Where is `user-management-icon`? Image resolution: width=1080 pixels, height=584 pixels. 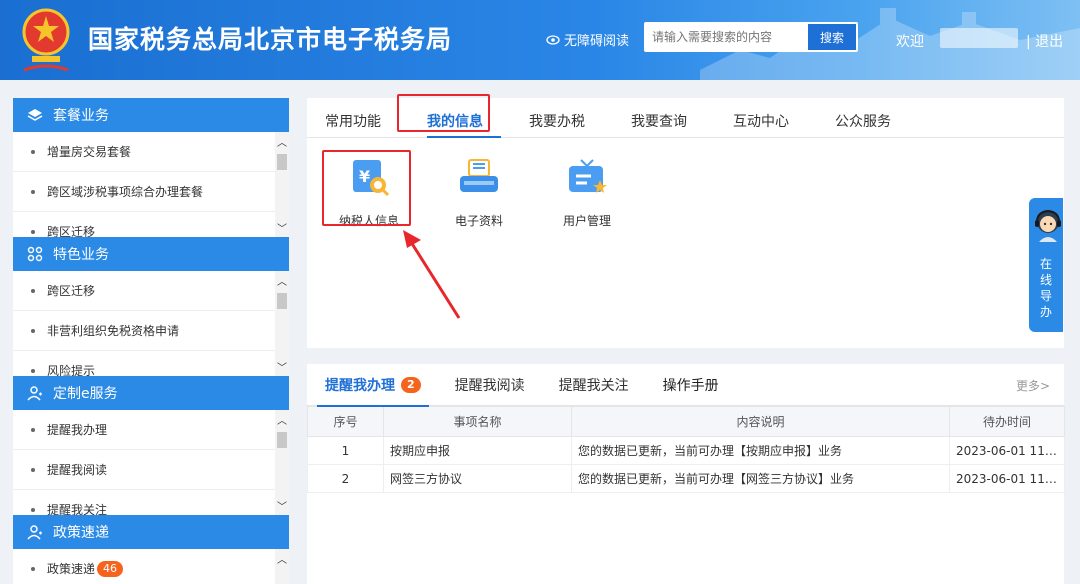 user-management-icon is located at coordinates (588, 176).